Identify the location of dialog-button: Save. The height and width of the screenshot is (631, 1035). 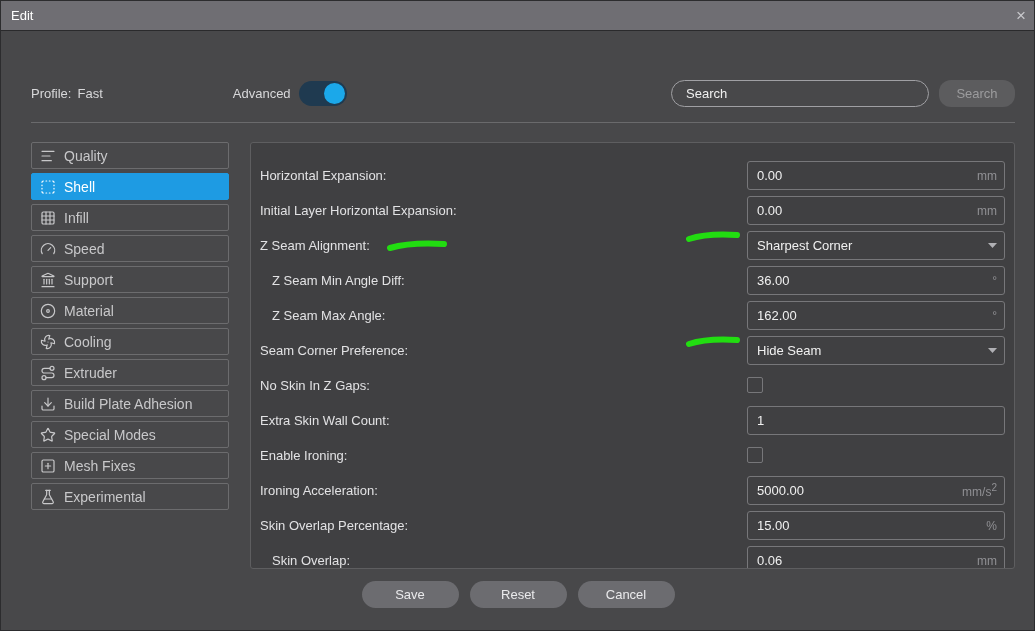
(410, 594).